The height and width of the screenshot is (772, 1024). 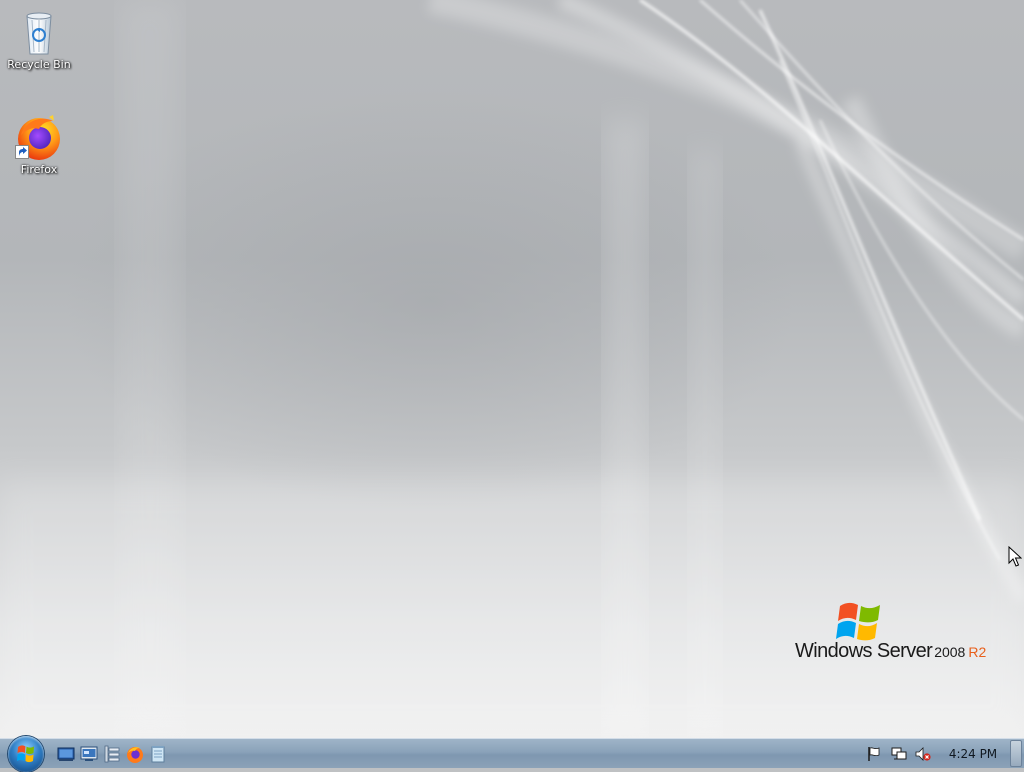 What do you see at coordinates (973, 754) in the screenshot?
I see `taskbar-clock: 4:24 PM` at bounding box center [973, 754].